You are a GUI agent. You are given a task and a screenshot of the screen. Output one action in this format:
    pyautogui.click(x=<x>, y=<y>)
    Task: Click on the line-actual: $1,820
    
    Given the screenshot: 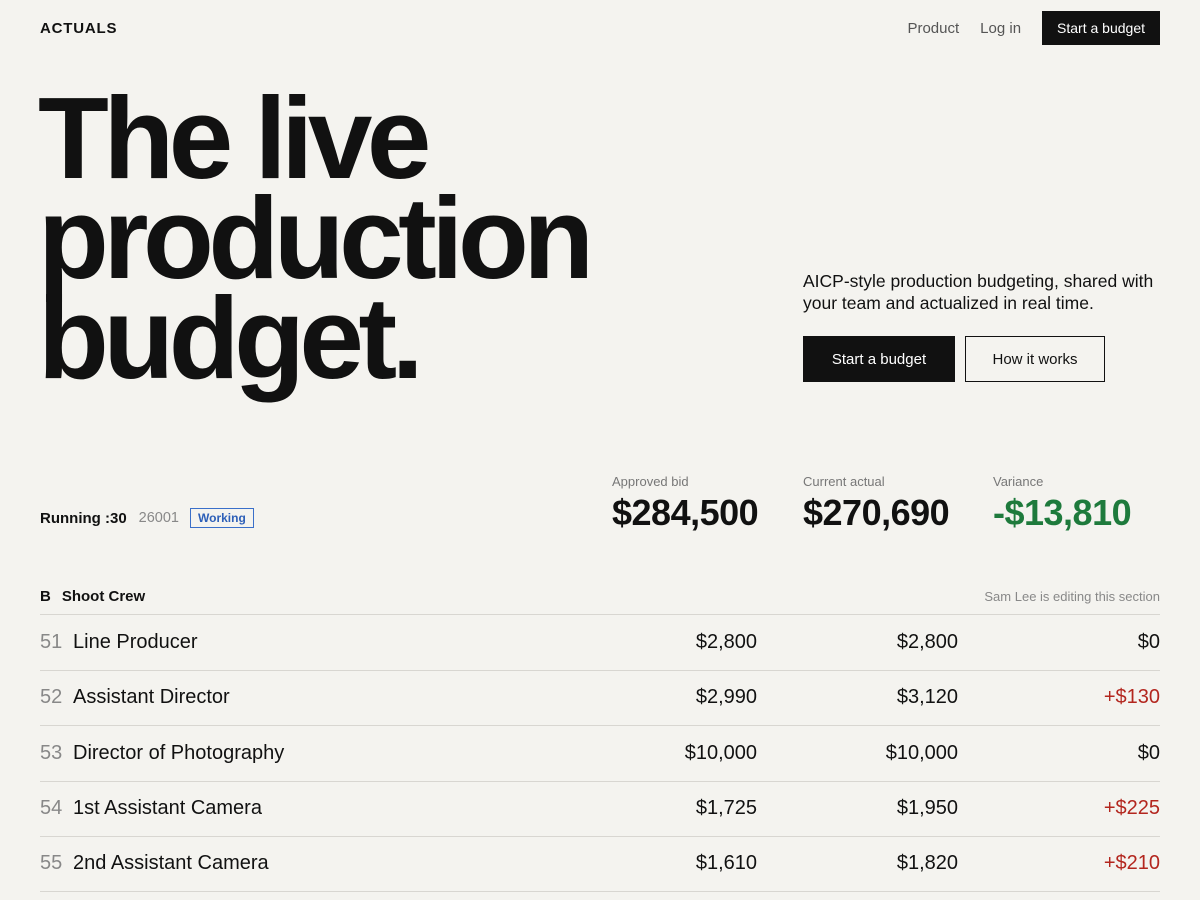 What is the action you would take?
    pyautogui.click(x=927, y=863)
    